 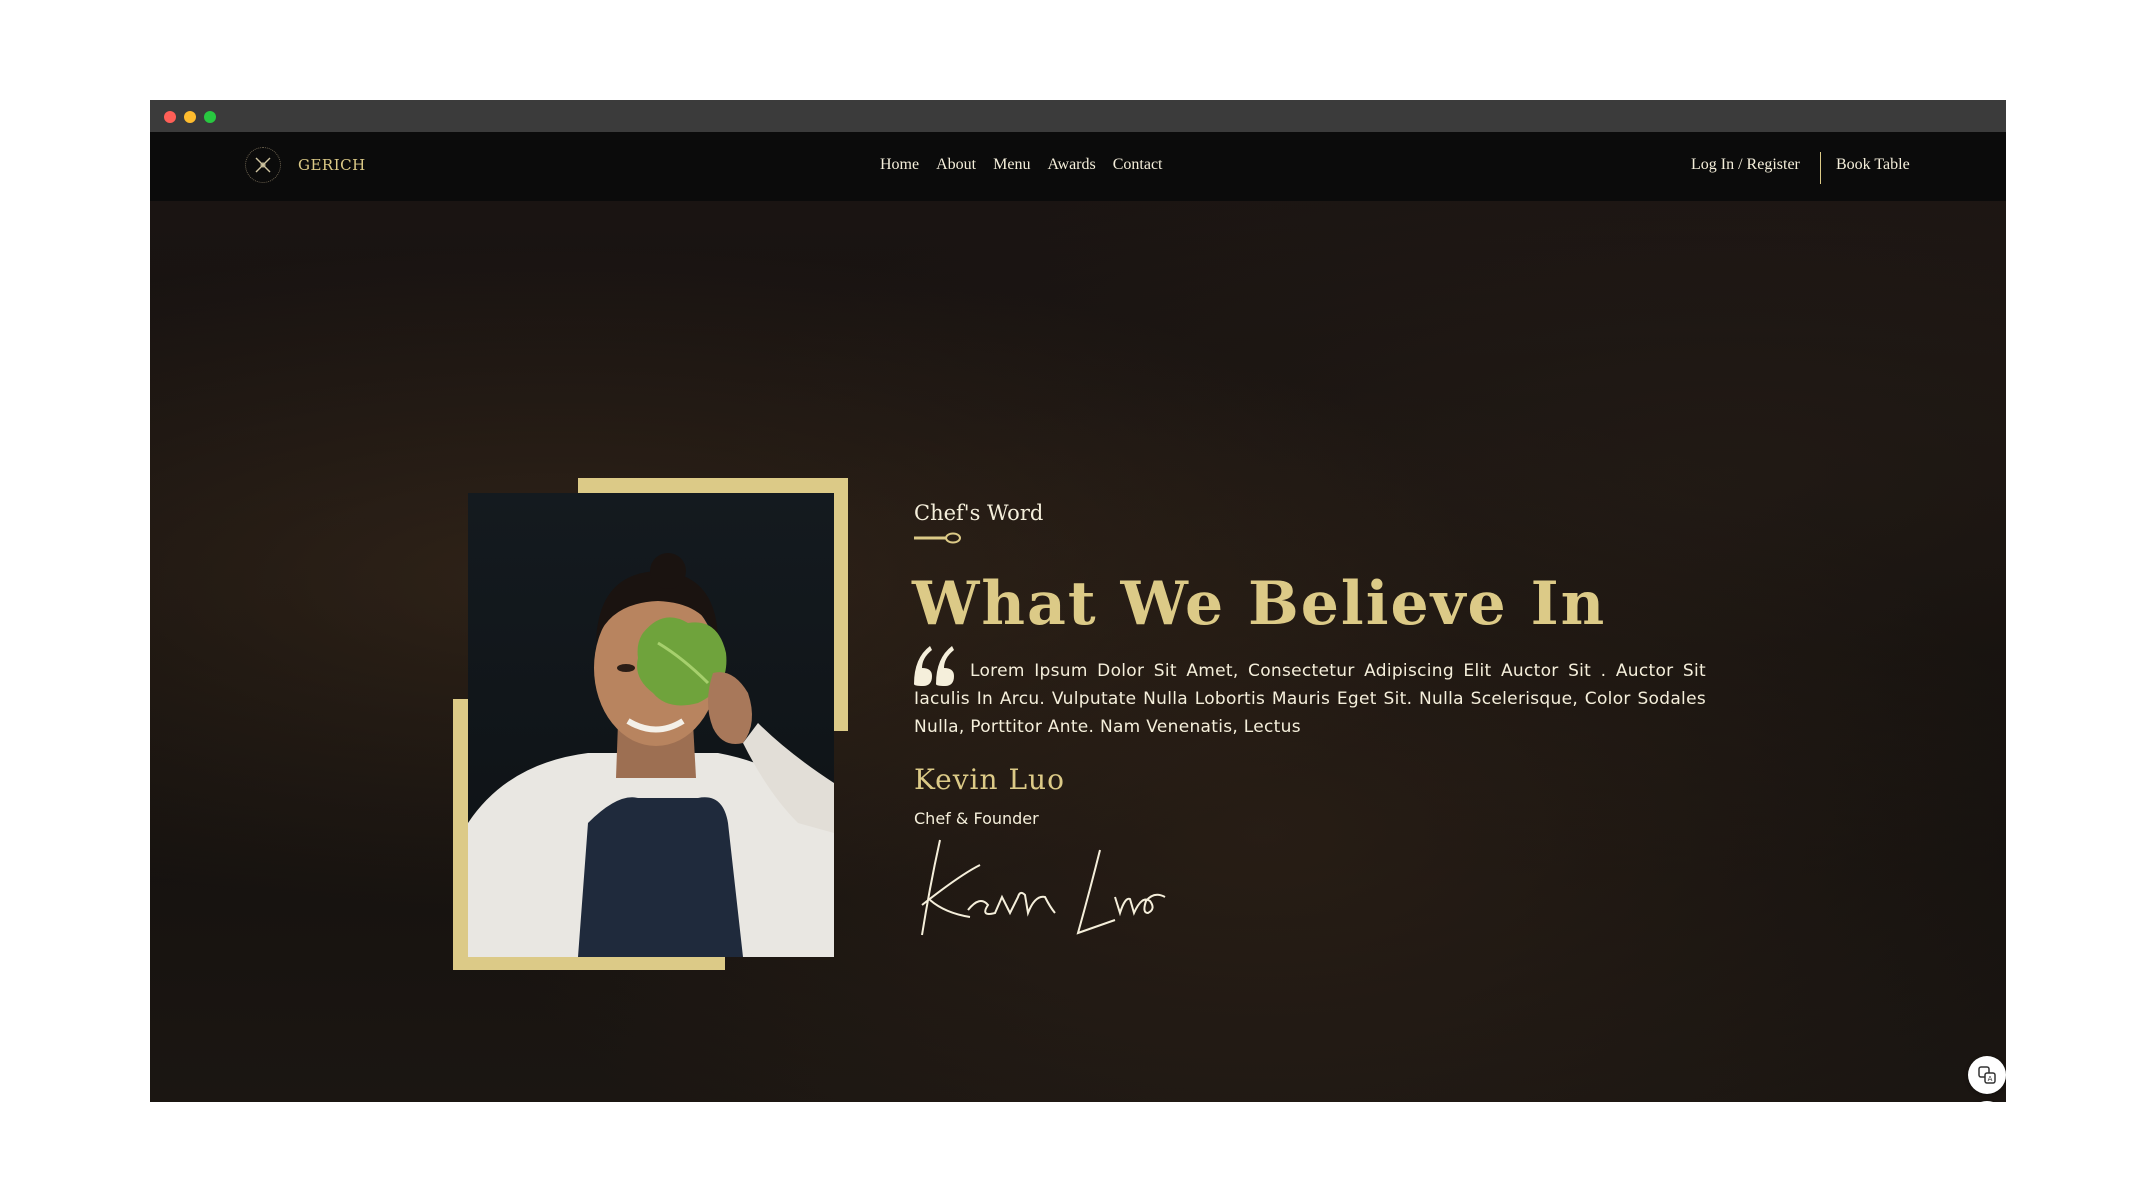 I want to click on translate-button: A, so click(x=1987, y=1075).